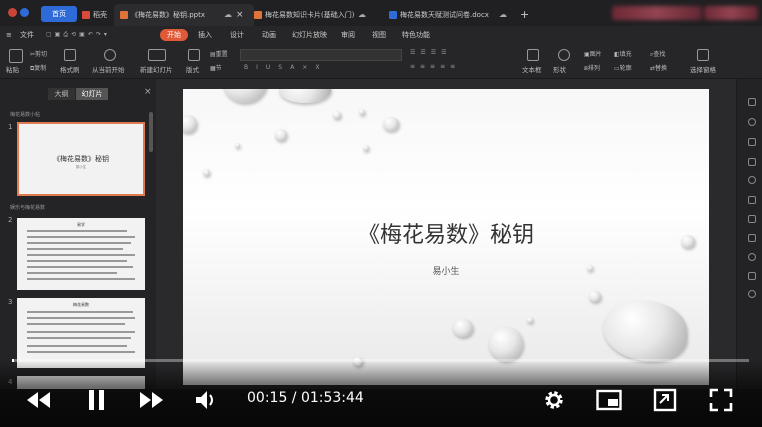 The width and height of the screenshot is (762, 427). Describe the element at coordinates (657, 13) in the screenshot. I see `blurred-user-area` at that location.